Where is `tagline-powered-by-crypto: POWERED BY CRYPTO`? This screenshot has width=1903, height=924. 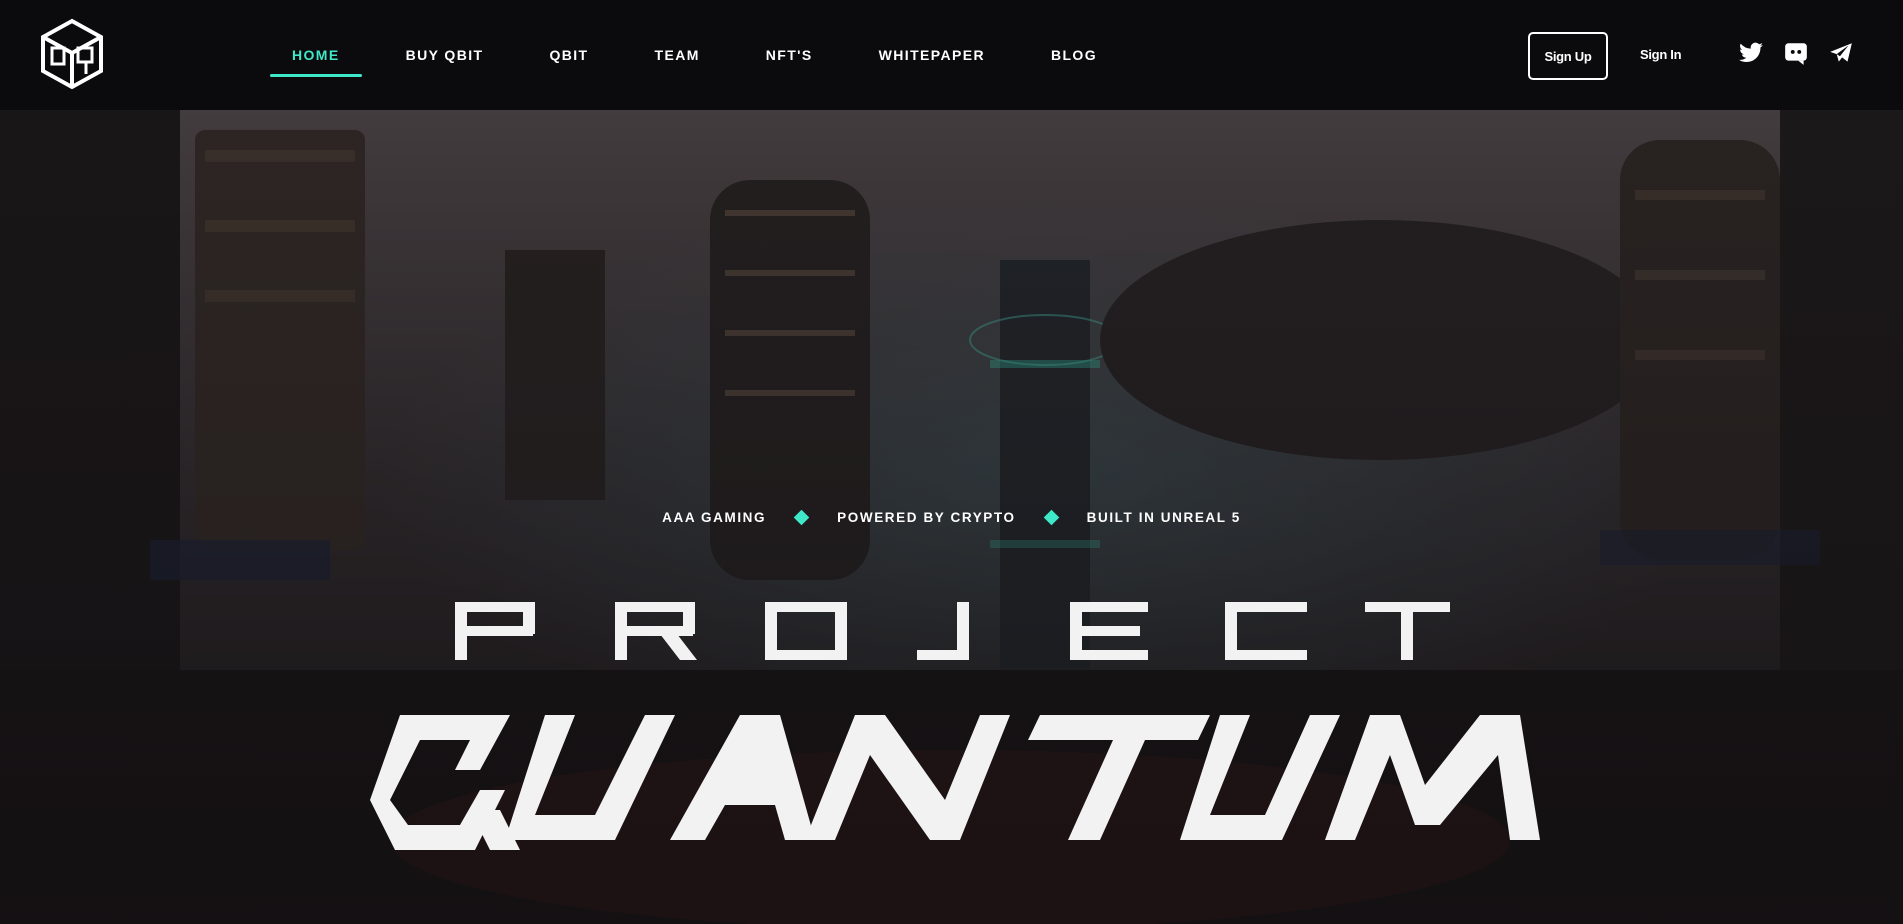
tagline-powered-by-crypto: POWERED BY CRYPTO is located at coordinates (926, 517).